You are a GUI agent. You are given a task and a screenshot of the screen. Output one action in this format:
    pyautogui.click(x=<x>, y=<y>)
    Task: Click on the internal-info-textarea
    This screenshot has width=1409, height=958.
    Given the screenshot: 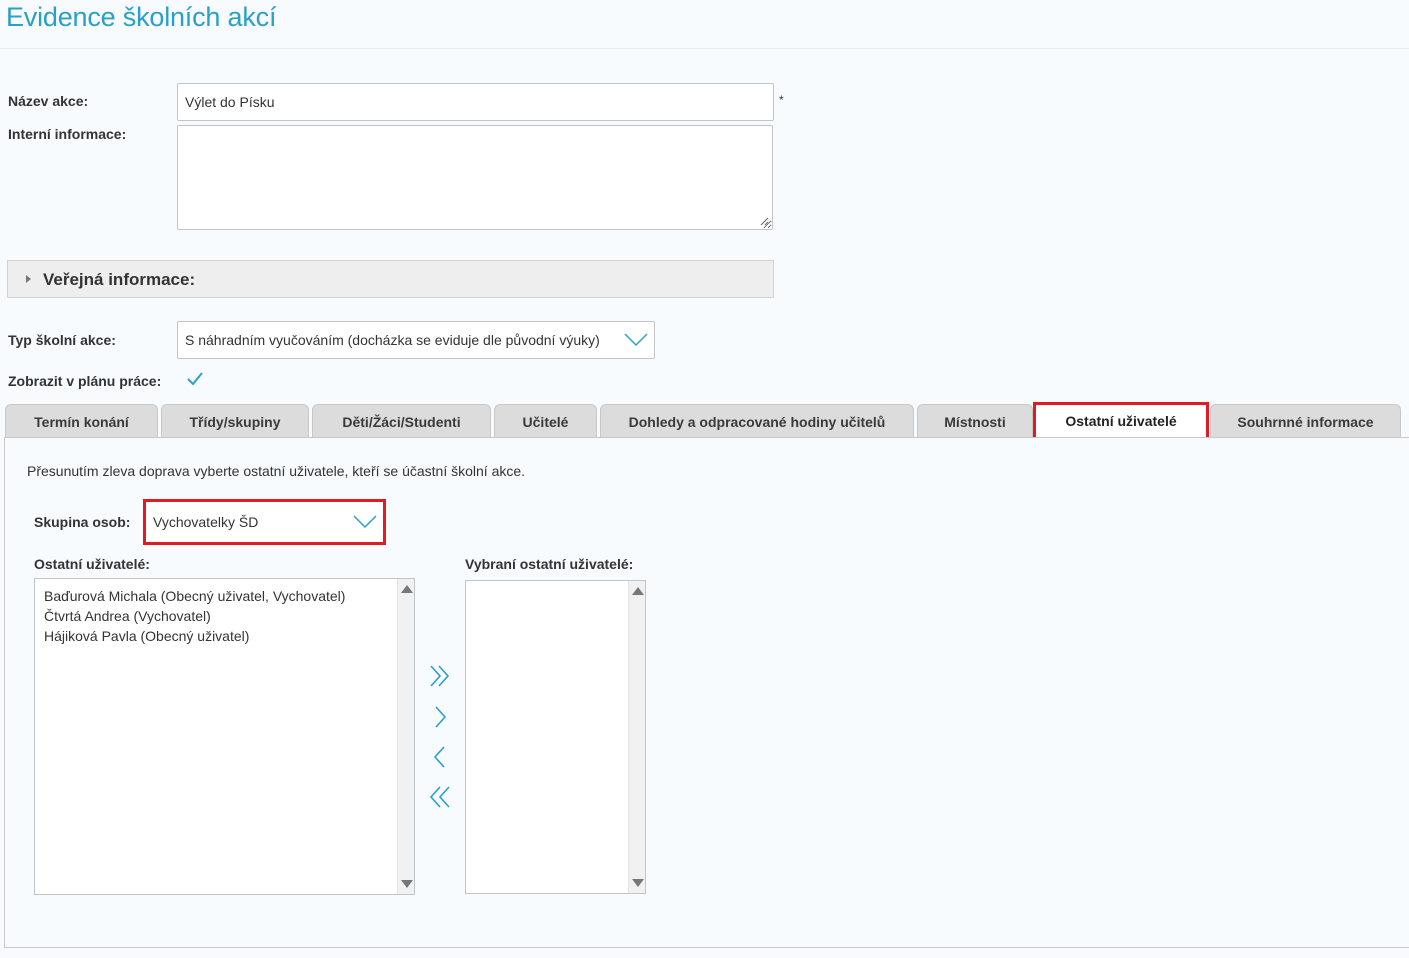 What is the action you would take?
    pyautogui.click(x=475, y=177)
    